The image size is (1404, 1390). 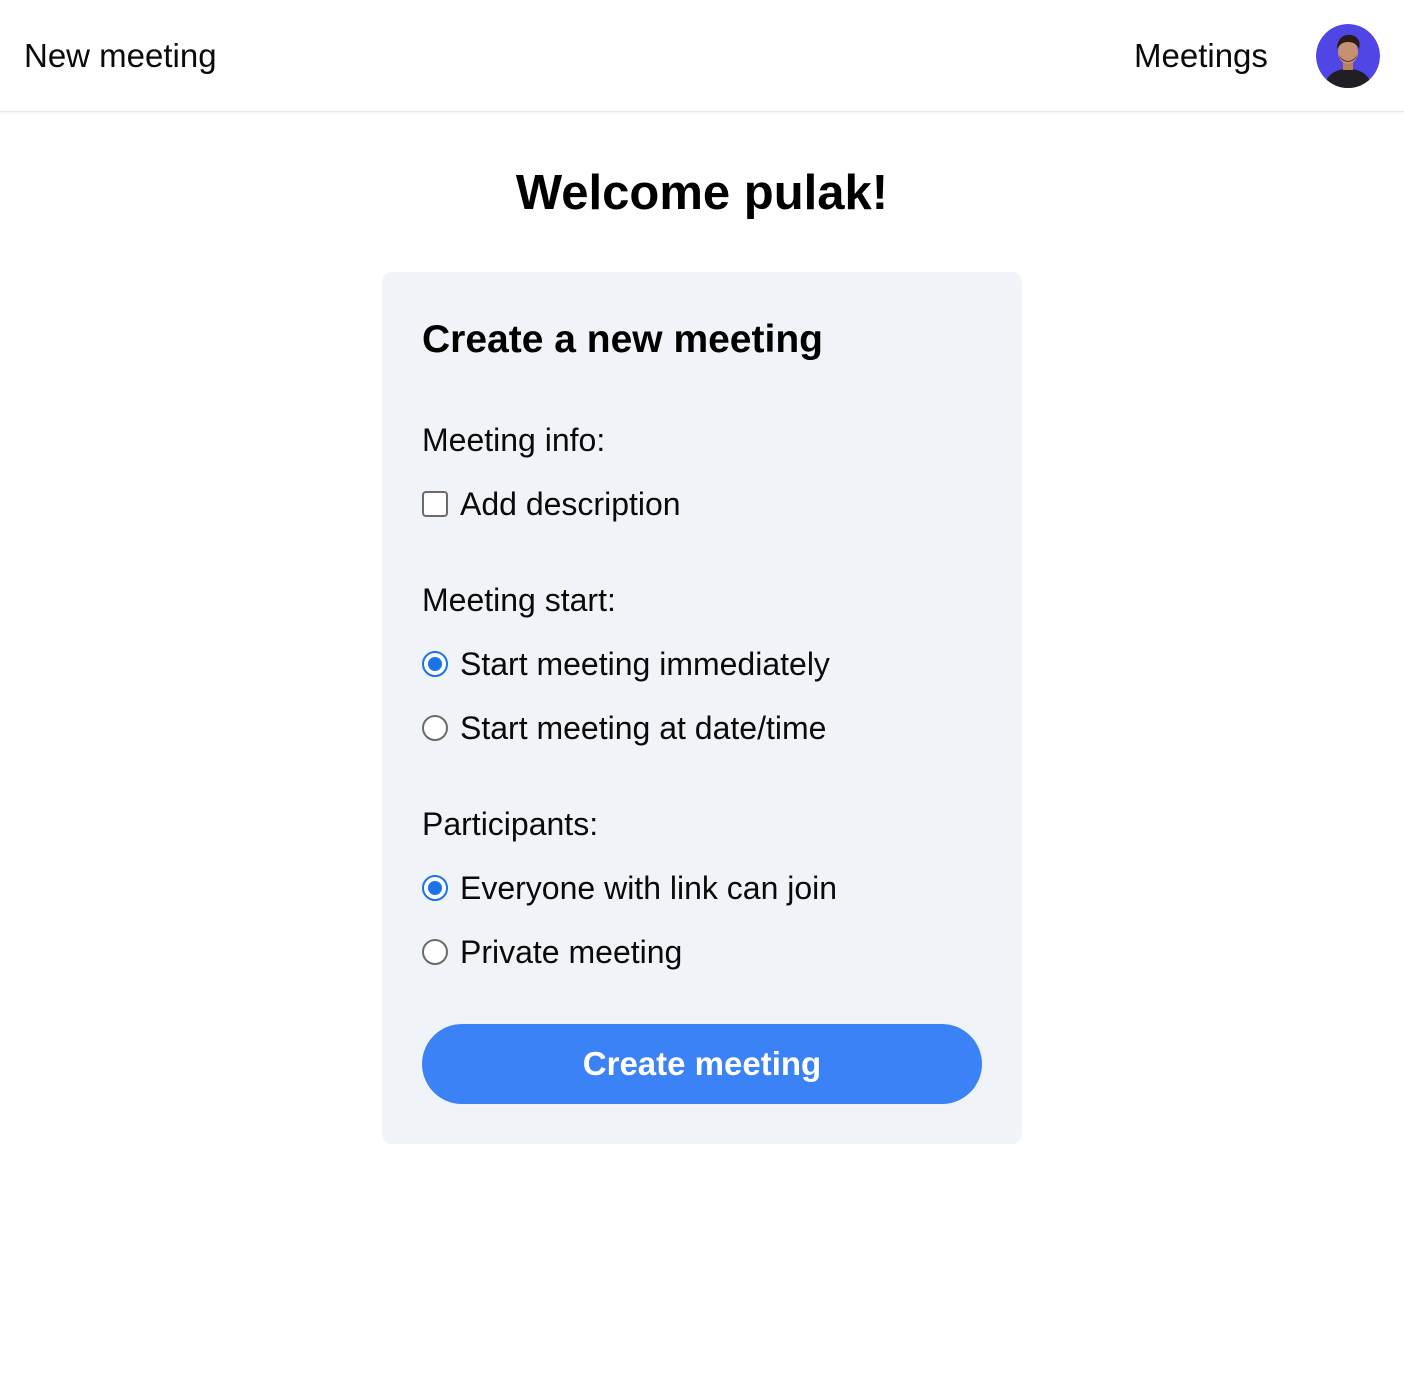 What do you see at coordinates (645, 664) in the screenshot?
I see `start-immediately-label: Start meeting immediately` at bounding box center [645, 664].